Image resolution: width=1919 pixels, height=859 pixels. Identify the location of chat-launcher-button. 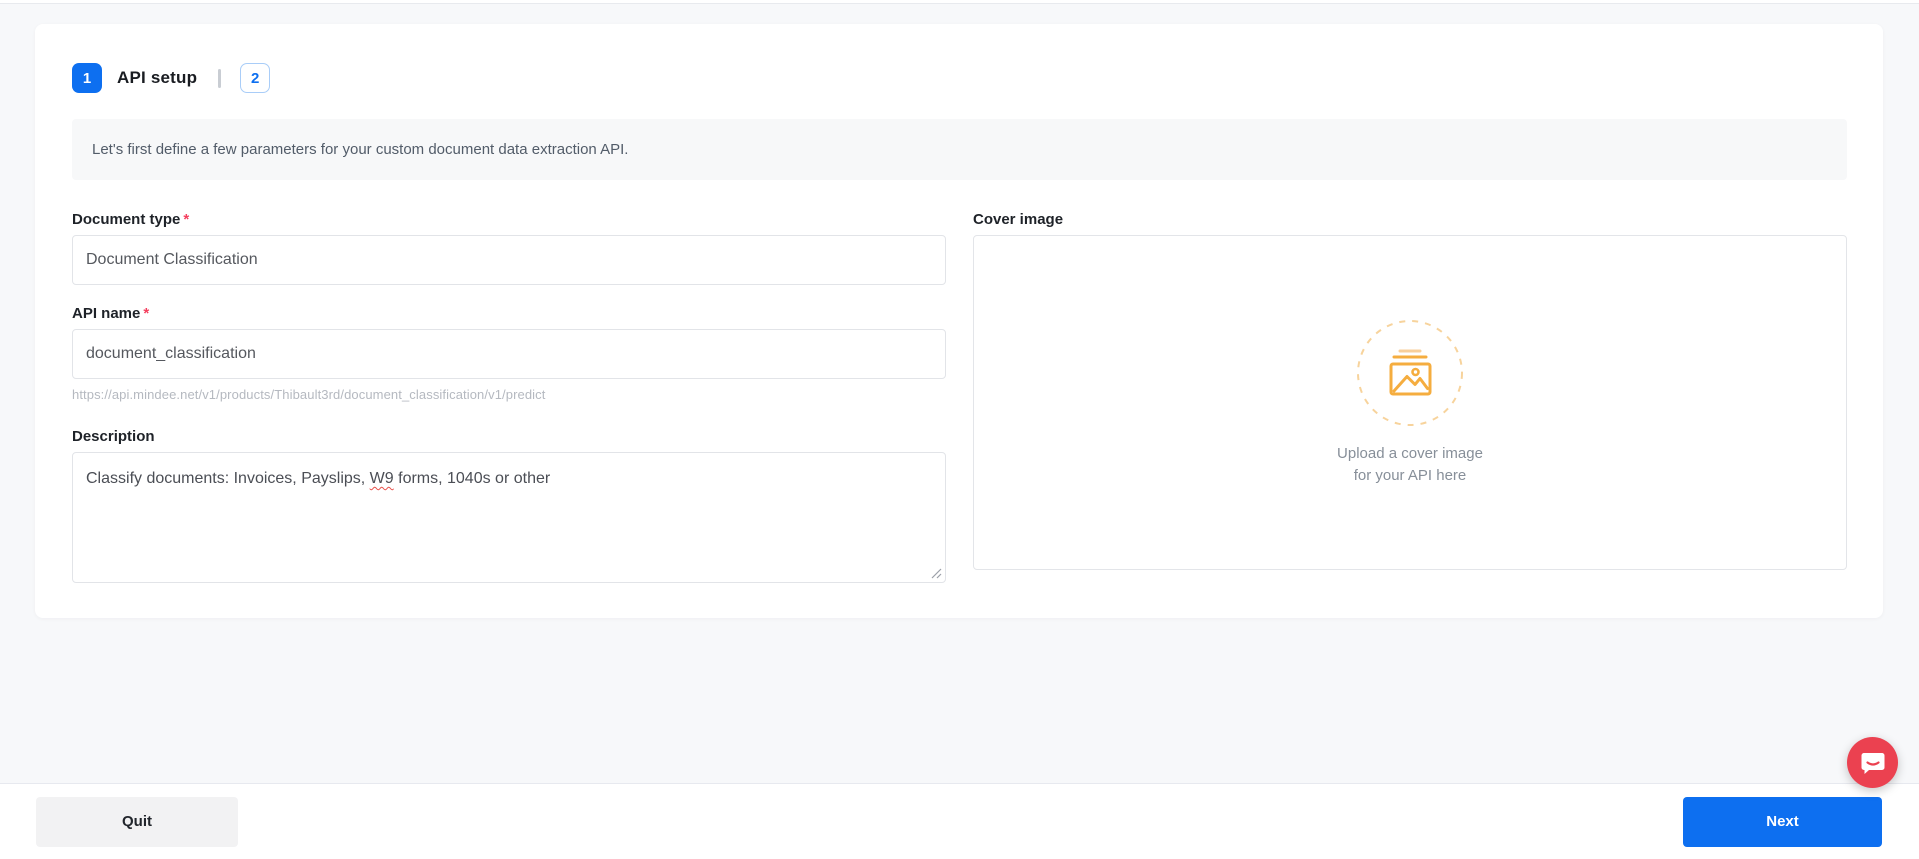
(1872, 762).